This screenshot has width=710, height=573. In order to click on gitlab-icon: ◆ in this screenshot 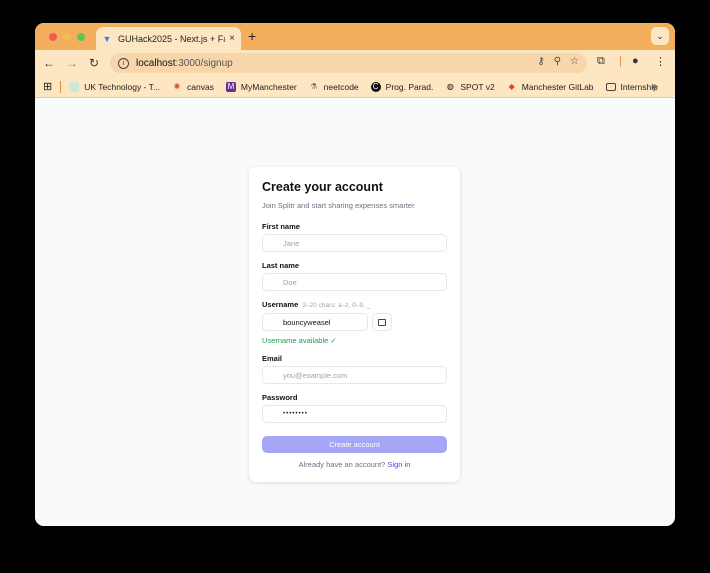, I will do `click(511, 86)`.